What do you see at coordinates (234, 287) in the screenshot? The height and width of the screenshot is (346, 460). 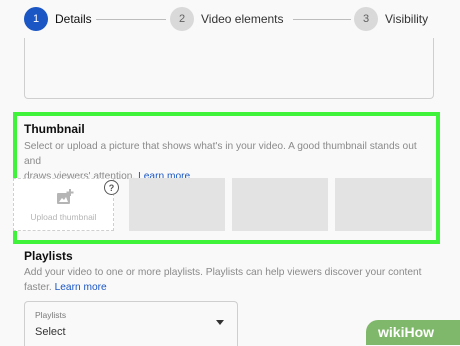 I see `playlists-description-line2: faster. Learn more` at bounding box center [234, 287].